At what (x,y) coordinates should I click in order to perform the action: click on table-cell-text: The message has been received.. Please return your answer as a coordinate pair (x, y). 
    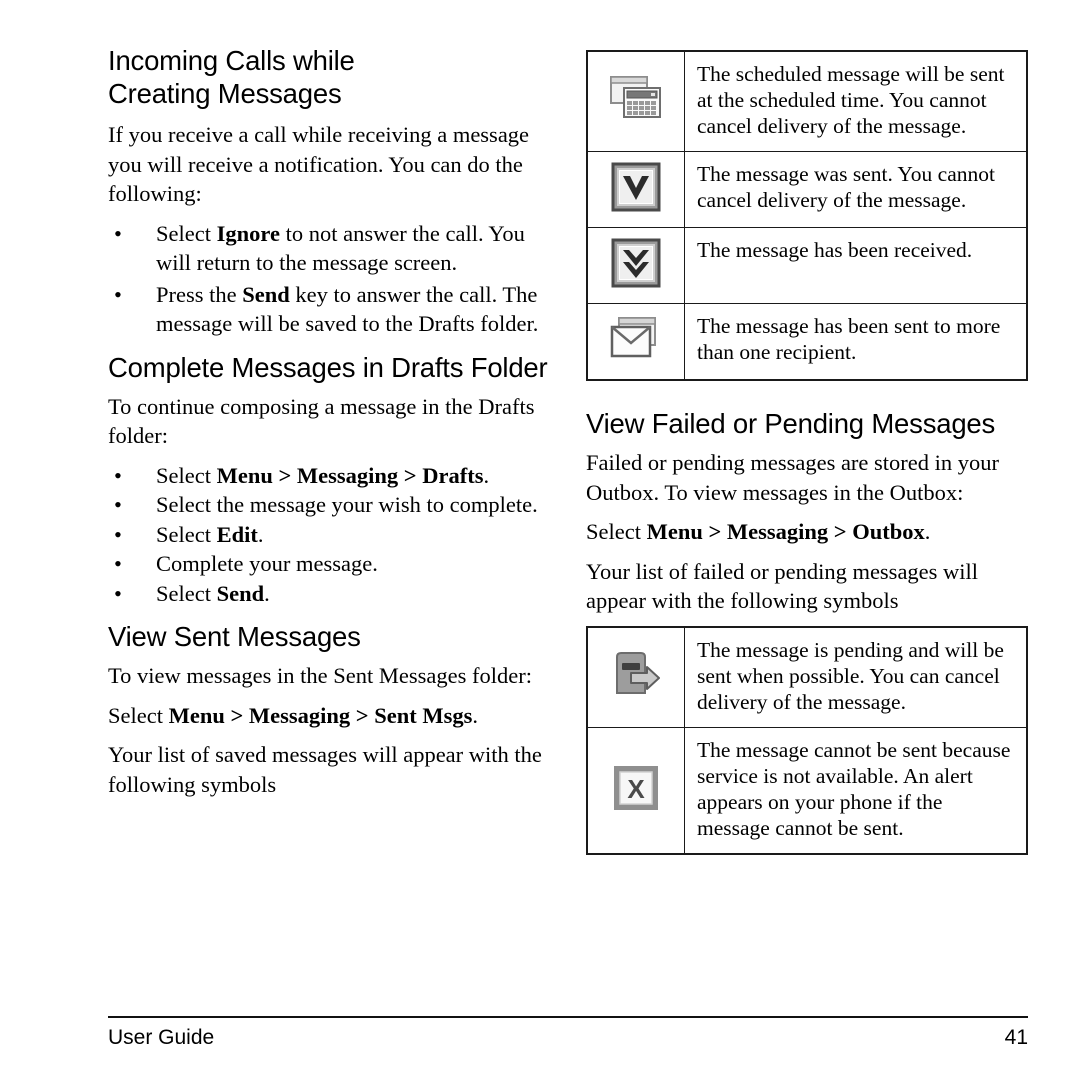
    Looking at the image, I should click on (856, 265).